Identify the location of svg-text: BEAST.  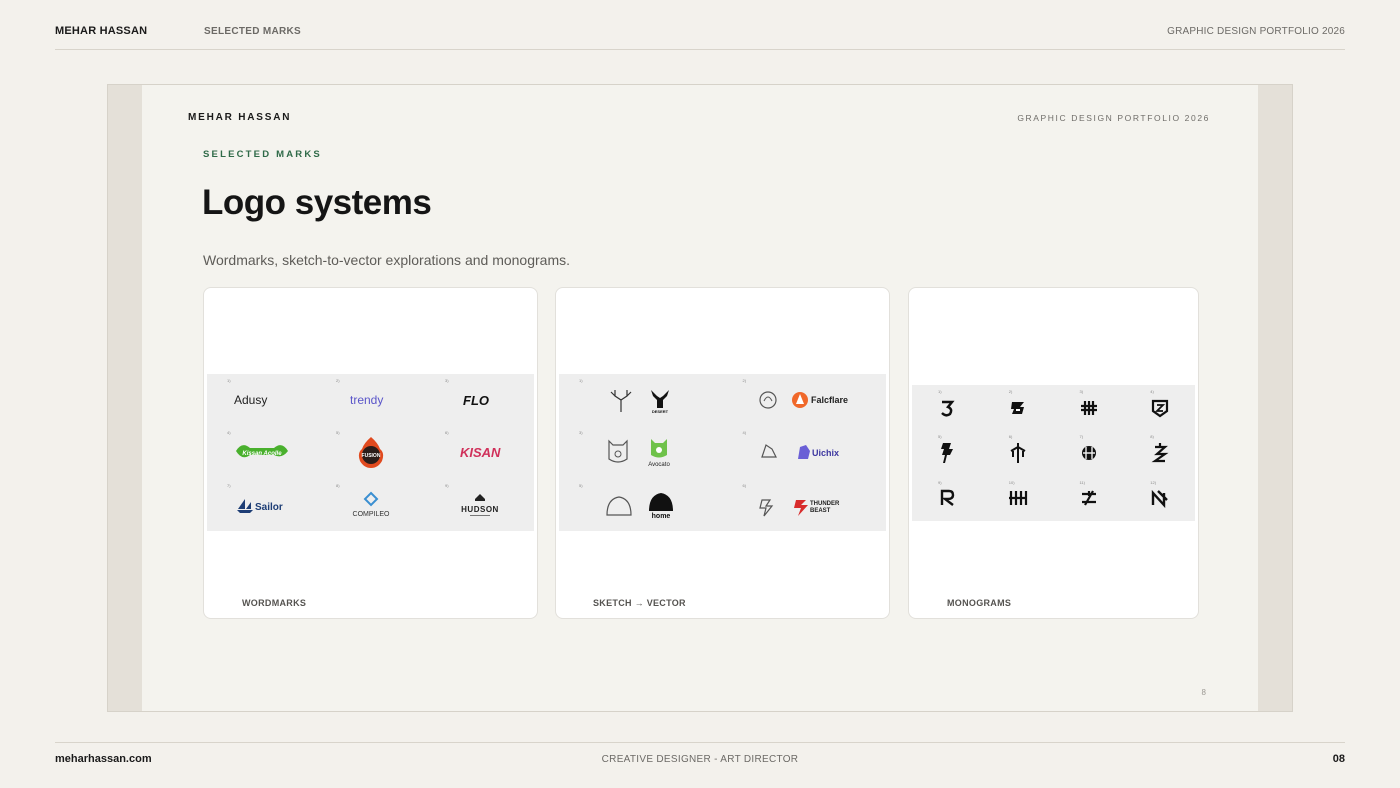
(820, 511).